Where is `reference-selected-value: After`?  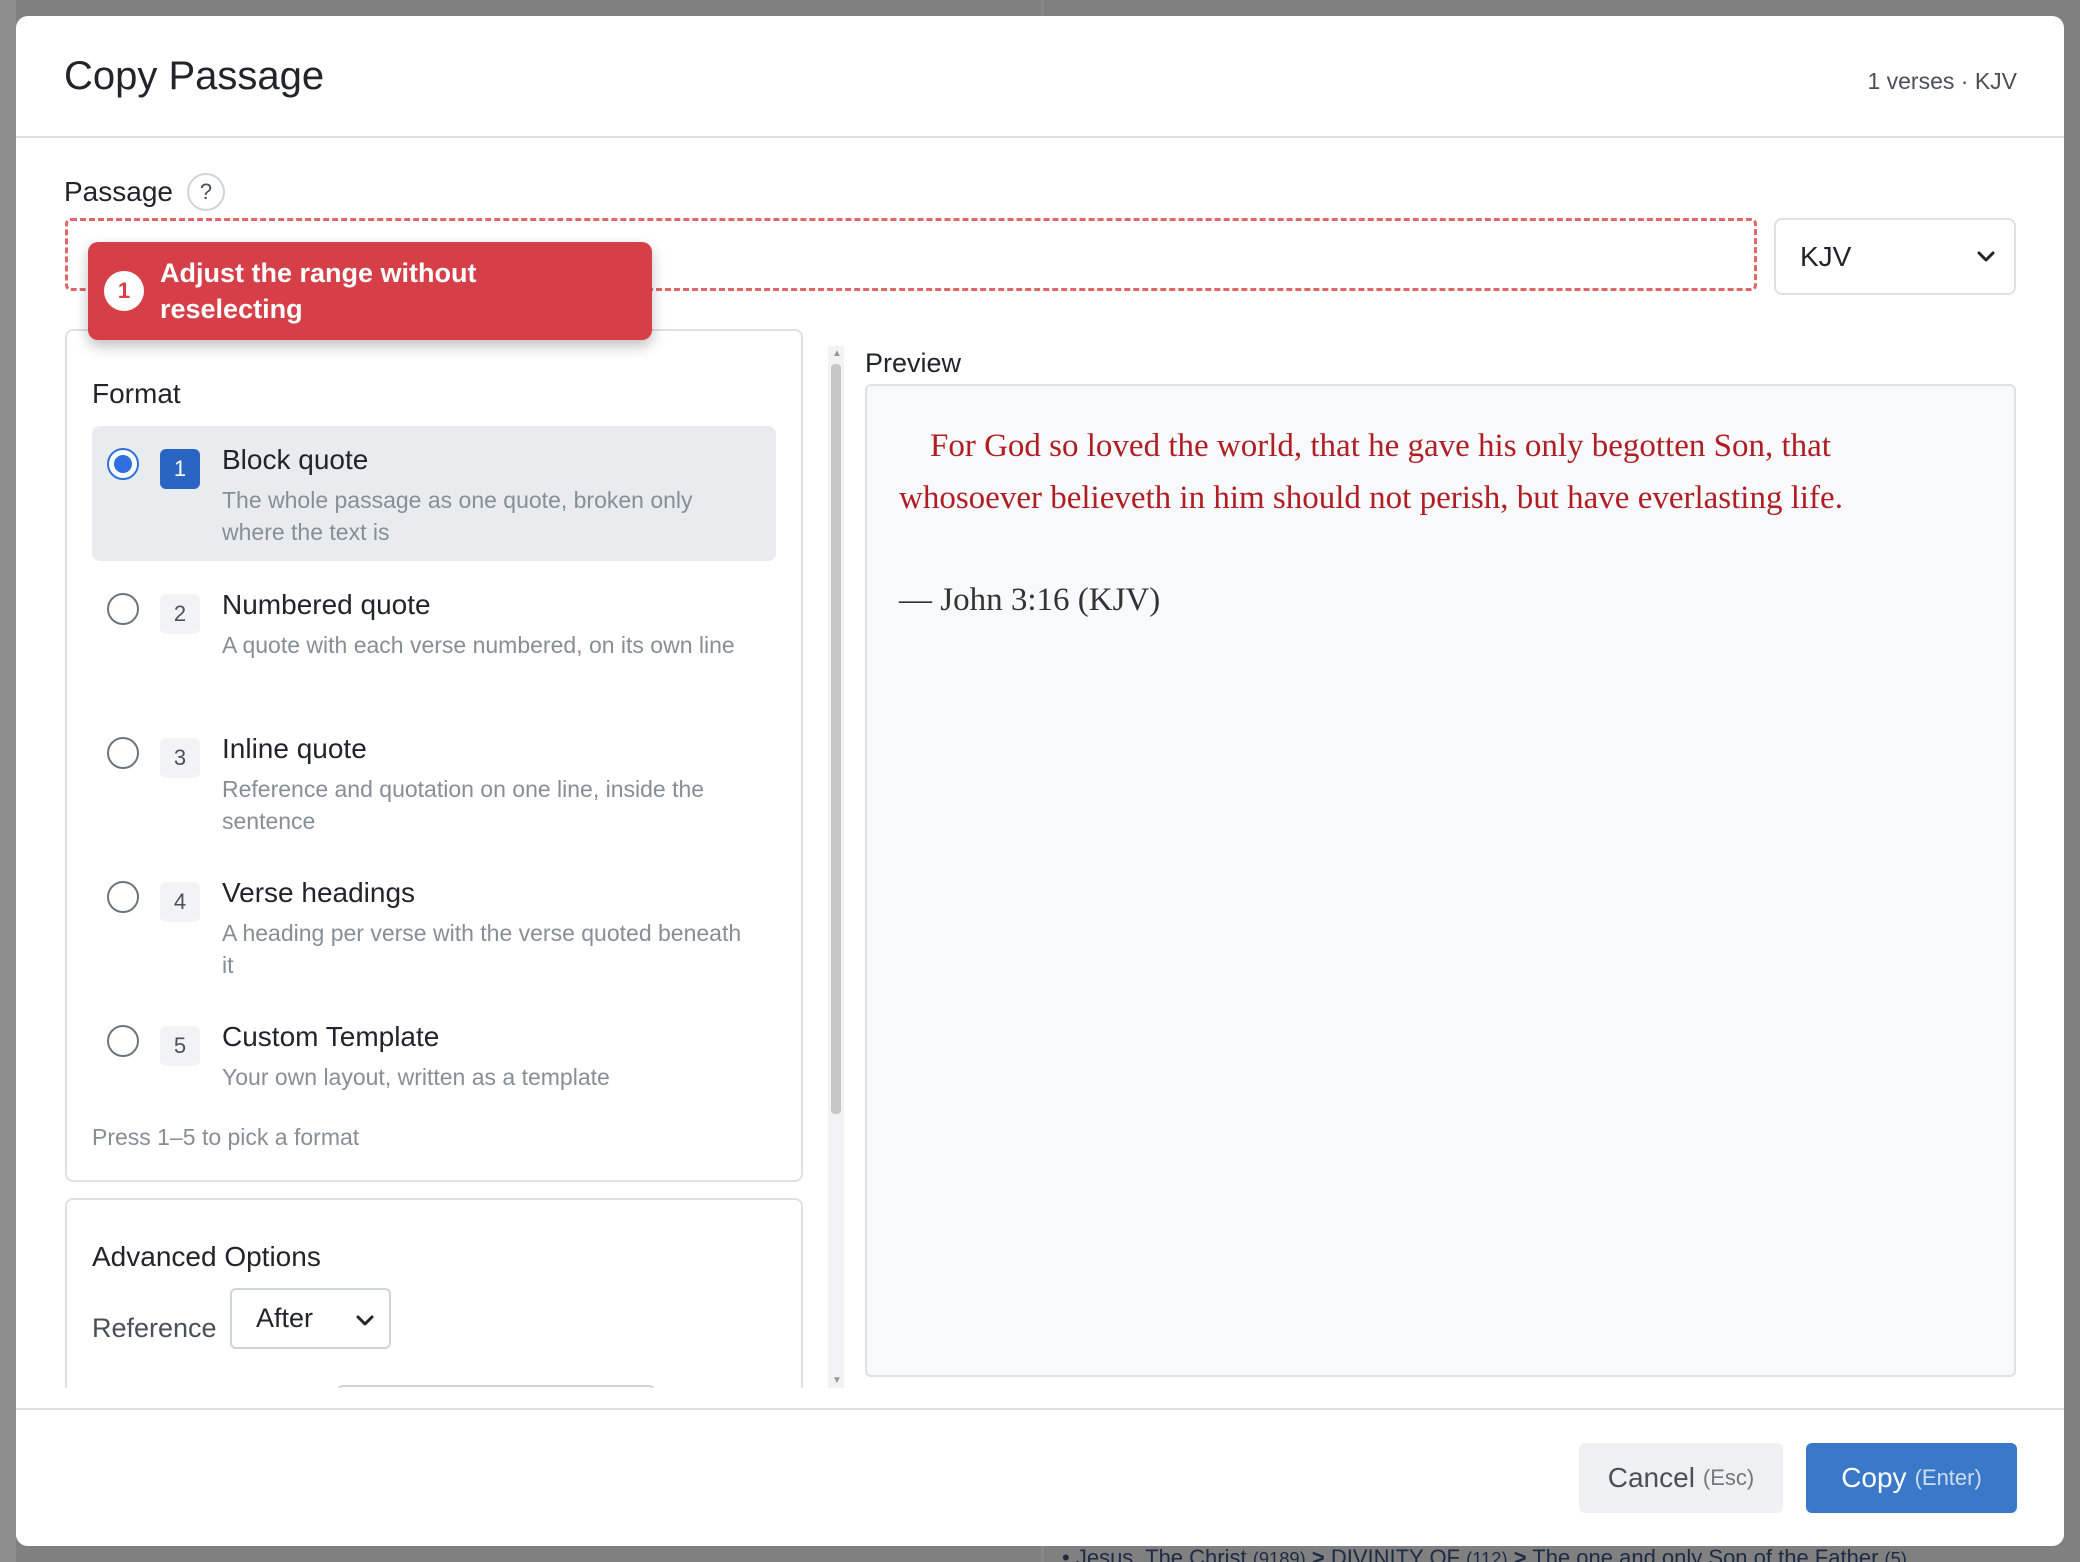
reference-selected-value: After is located at coordinates (285, 1318).